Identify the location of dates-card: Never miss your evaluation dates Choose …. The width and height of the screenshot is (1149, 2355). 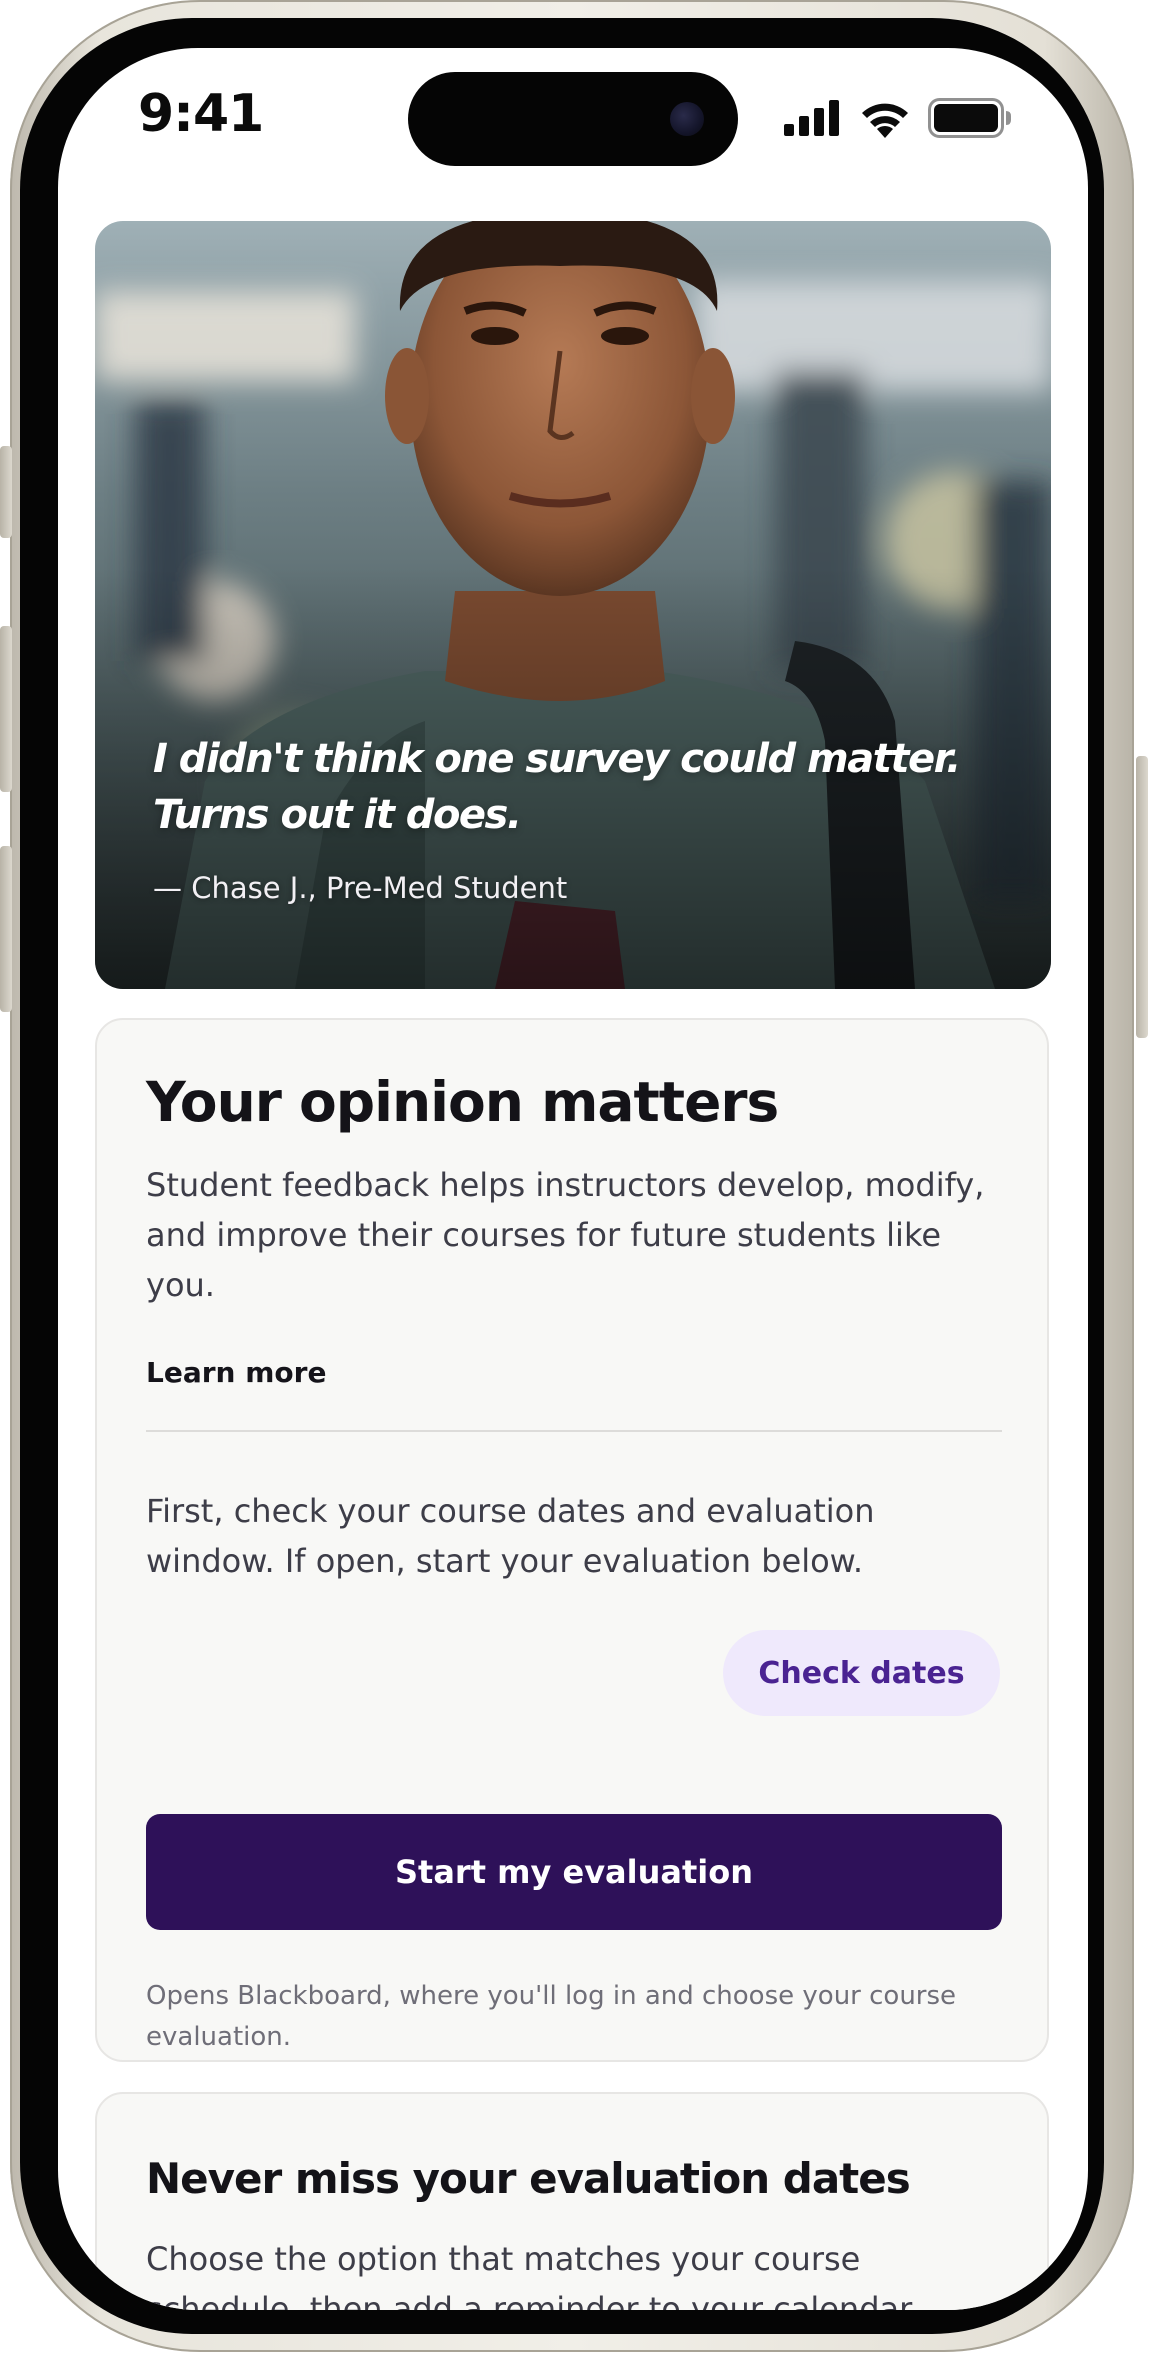
(572, 2201).